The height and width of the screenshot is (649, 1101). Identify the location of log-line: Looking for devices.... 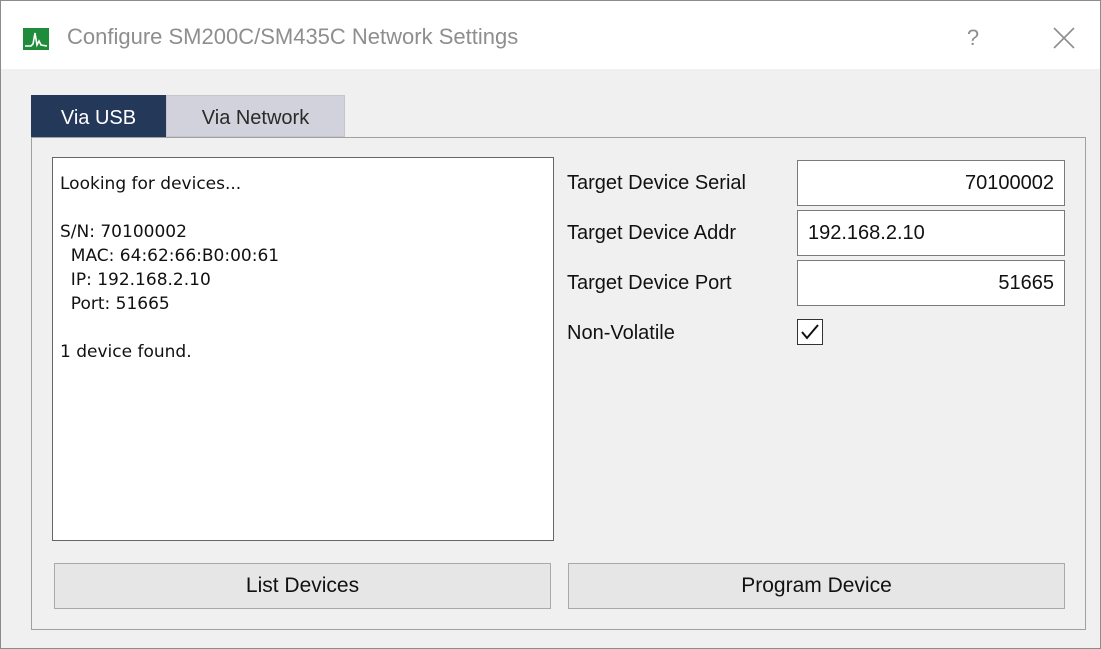
(151, 184).